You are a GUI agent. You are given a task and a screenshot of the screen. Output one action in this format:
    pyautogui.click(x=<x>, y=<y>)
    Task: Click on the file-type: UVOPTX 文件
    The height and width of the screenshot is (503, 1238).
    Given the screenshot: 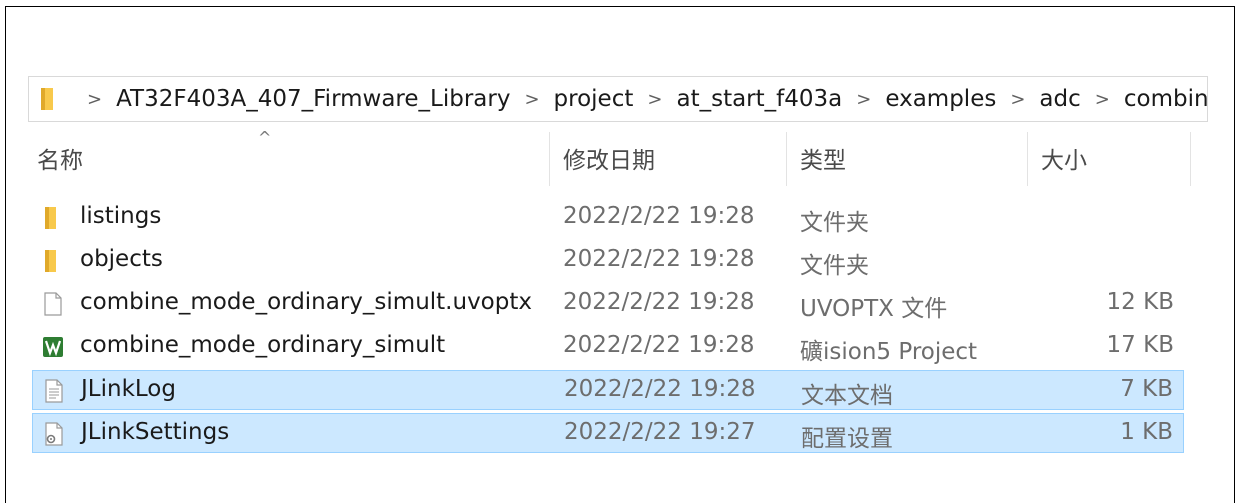 What is the action you would take?
    pyautogui.click(x=874, y=309)
    